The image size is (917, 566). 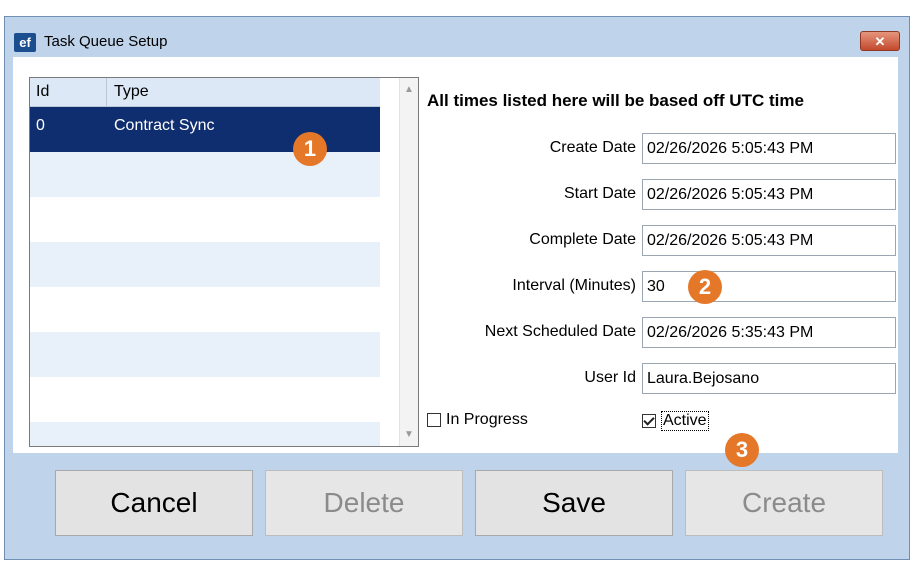 I want to click on close-button: ✕, so click(x=880, y=41).